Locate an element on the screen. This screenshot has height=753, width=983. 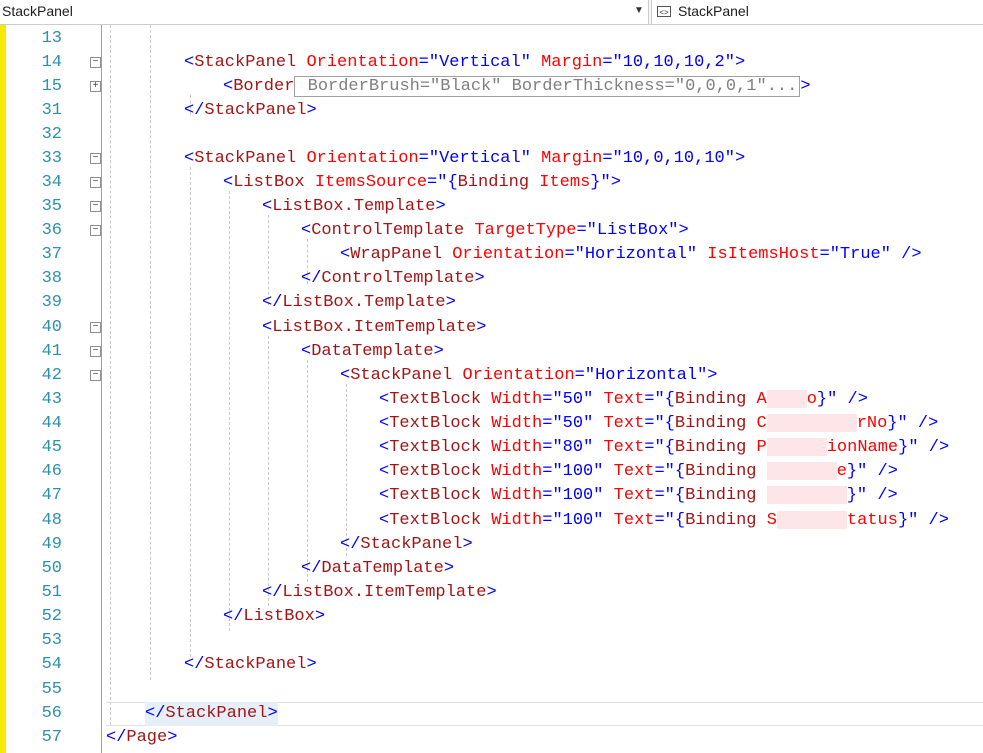
code-text: <ControlTemplate TargetType="ListBox"> is located at coordinates (495, 230).